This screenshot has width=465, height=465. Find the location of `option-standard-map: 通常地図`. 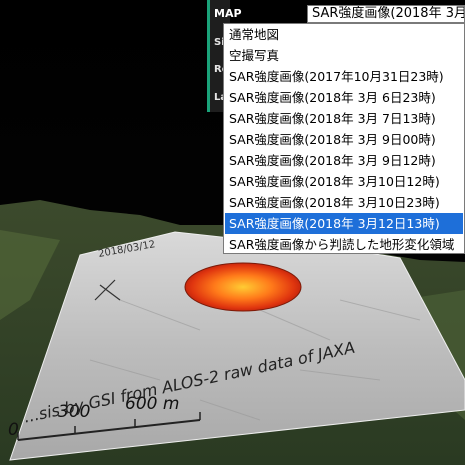

option-standard-map: 通常地図 is located at coordinates (344, 34).